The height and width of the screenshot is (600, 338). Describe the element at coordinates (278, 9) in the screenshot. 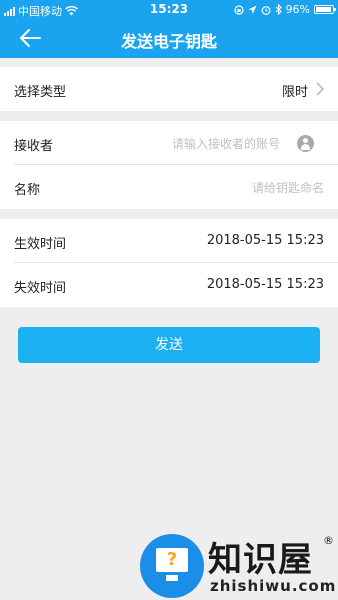

I see `bluetooth-icon` at that location.